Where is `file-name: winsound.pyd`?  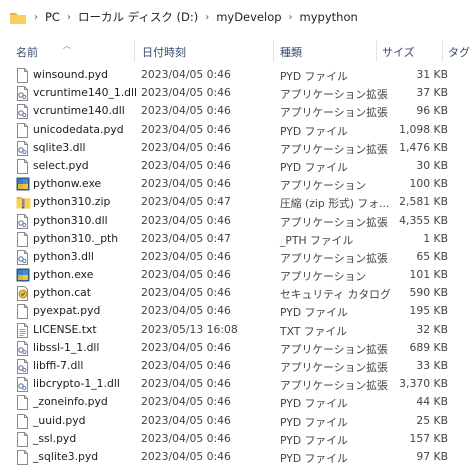 file-name: winsound.pyd is located at coordinates (70, 74).